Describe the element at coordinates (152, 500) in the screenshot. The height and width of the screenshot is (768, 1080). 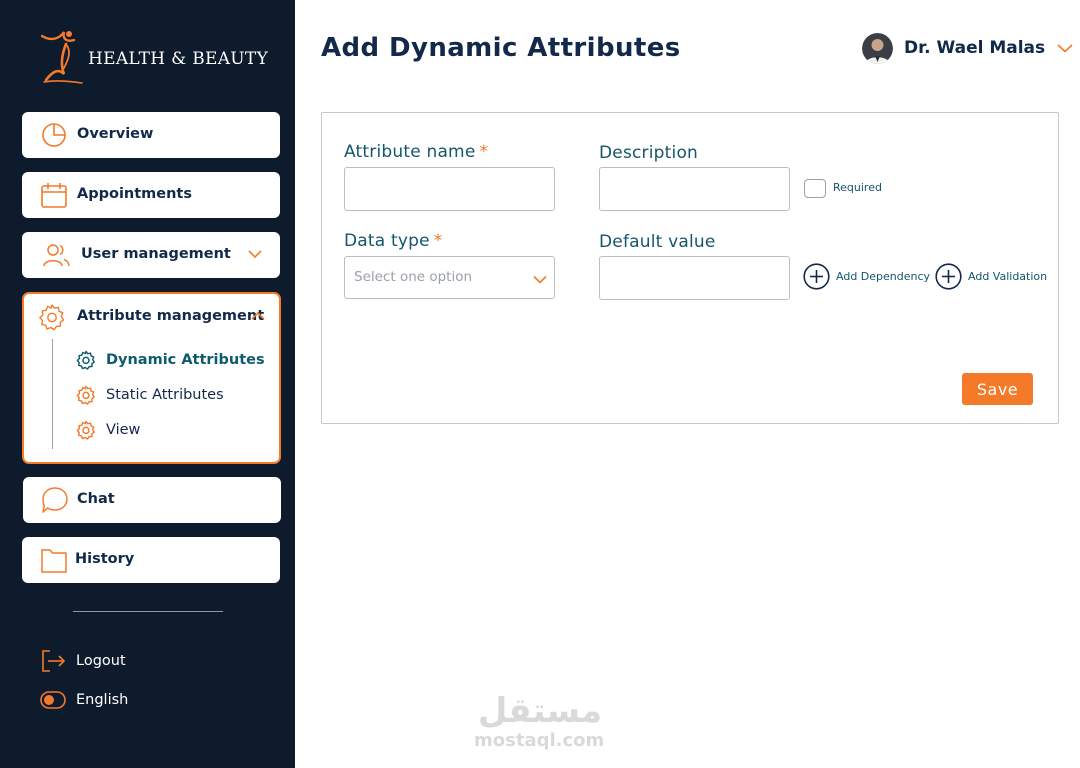
I see `sidebar-item-chat: Chat` at that location.